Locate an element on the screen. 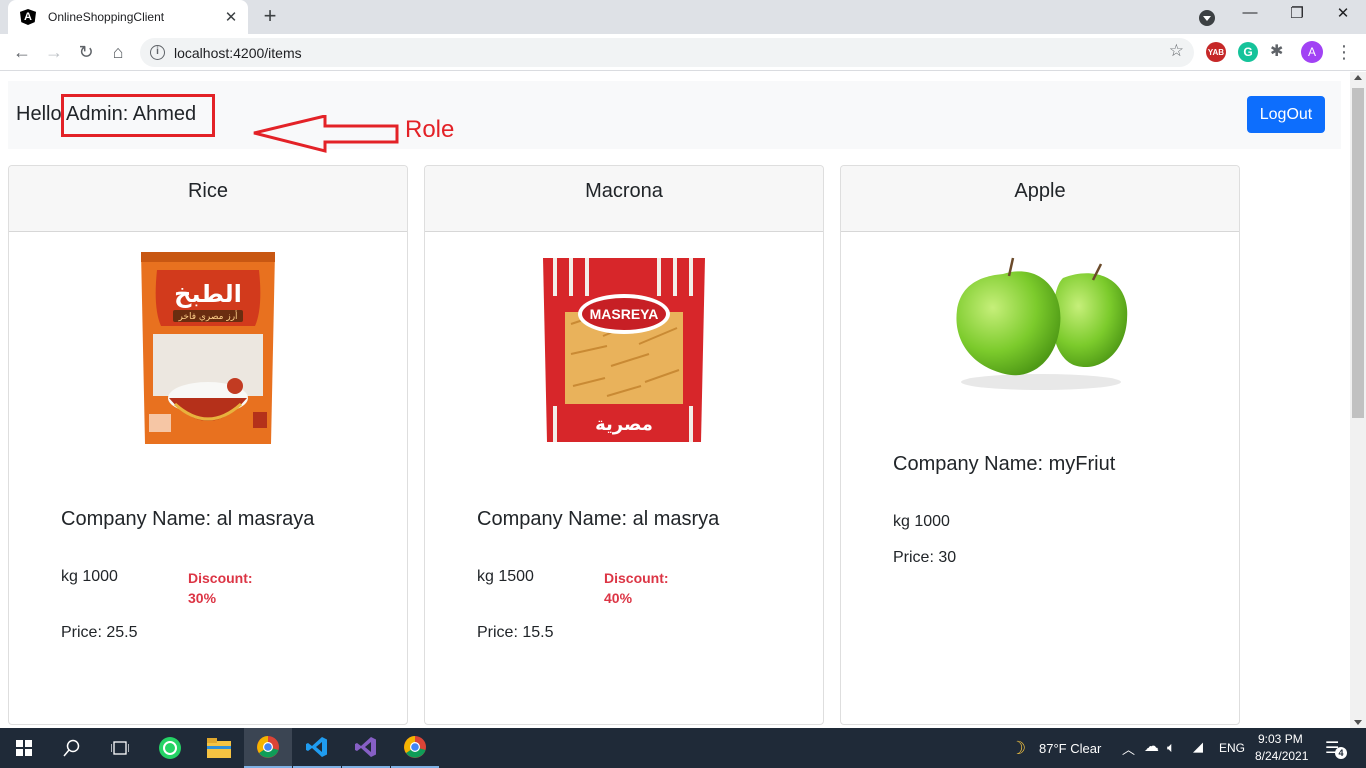 The height and width of the screenshot is (768, 1366). page-scrollbar is located at coordinates (1358, 400).